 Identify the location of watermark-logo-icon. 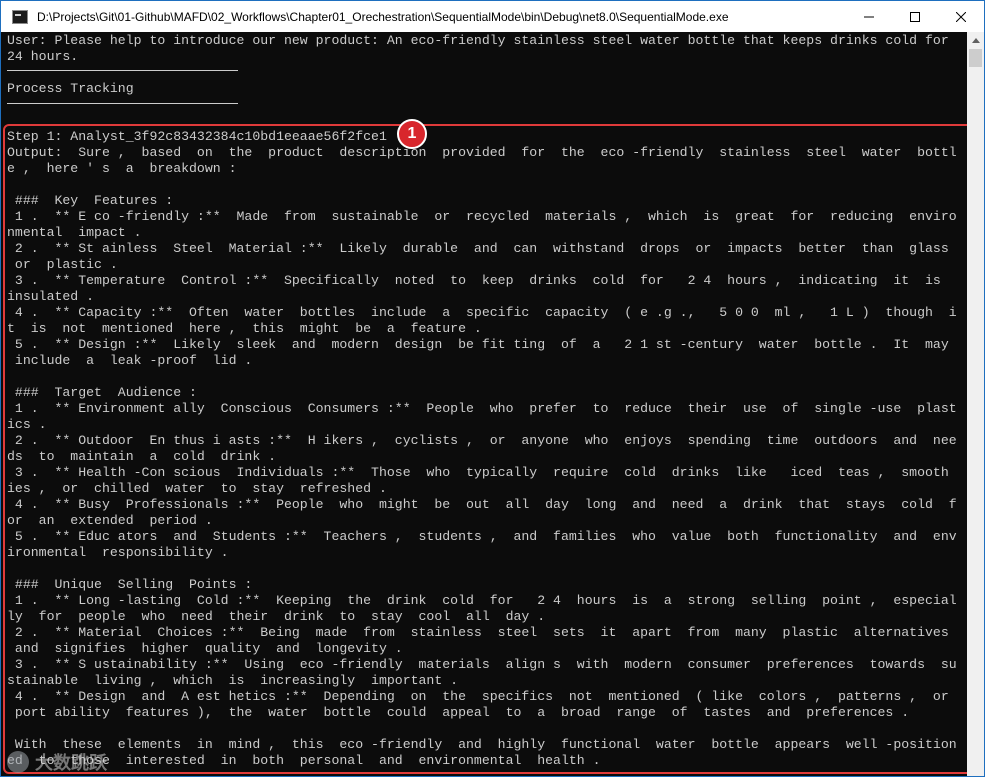
(18, 762).